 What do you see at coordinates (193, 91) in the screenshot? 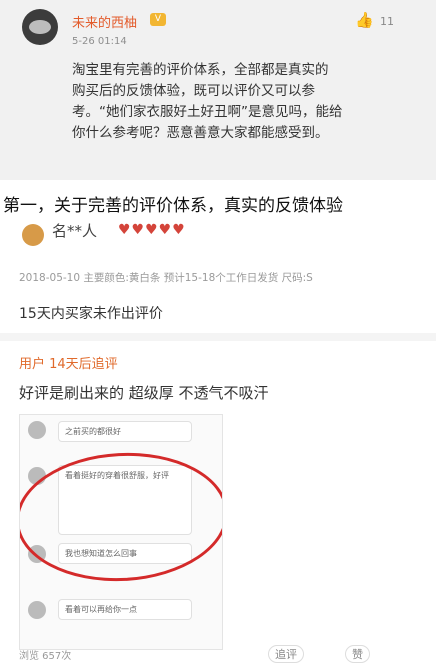
I see `comment-line: 购买后的反馈体验，既可以评价又可以参` at bounding box center [193, 91].